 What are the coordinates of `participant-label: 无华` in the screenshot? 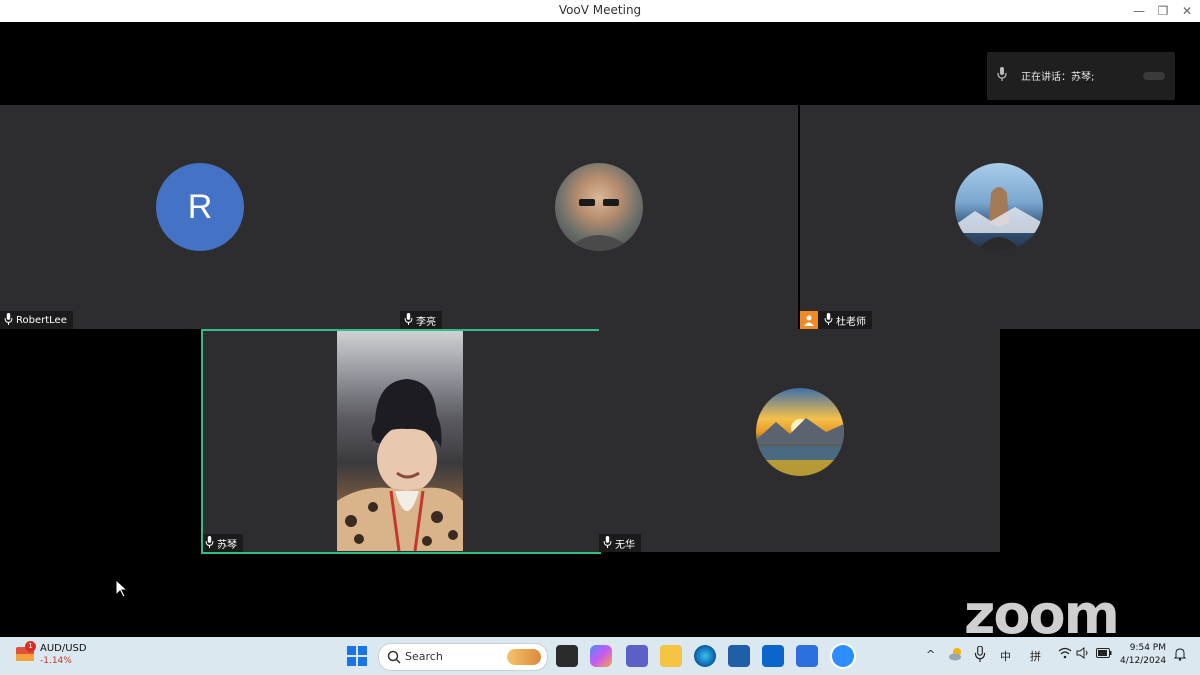 It's located at (620, 543).